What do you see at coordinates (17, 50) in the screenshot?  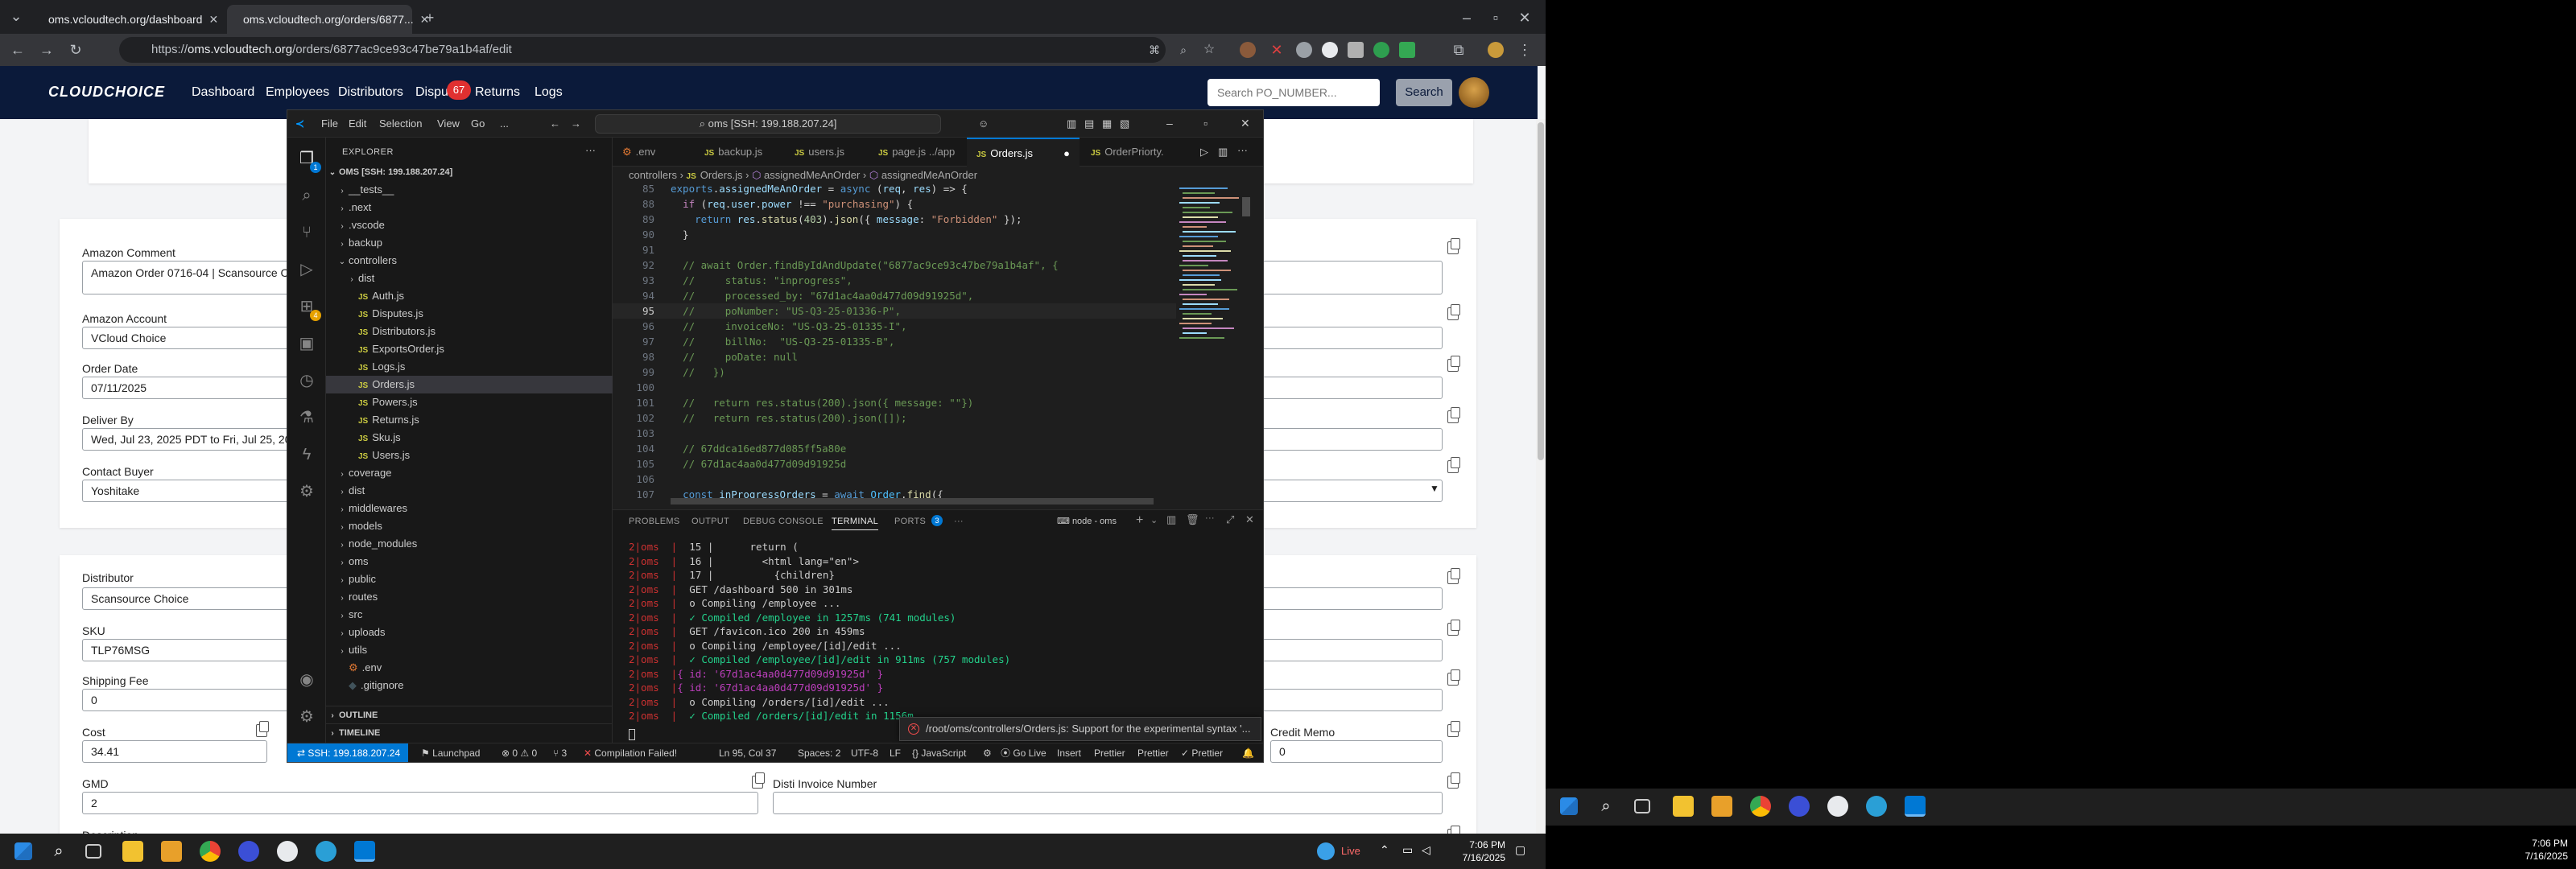 I see `back-arrow-icon: ←` at bounding box center [17, 50].